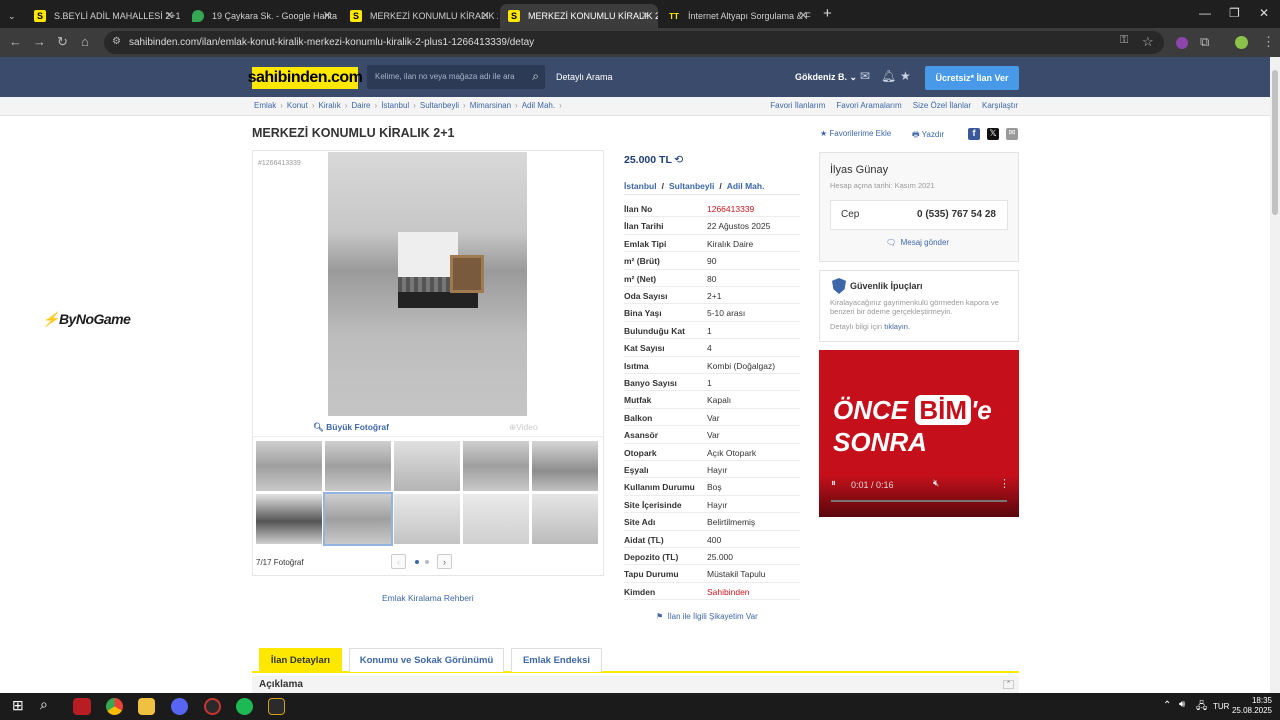 The image size is (1280, 720). I want to click on big-photo-button: 🔍︎ Büyük Fotoğraf, so click(351, 427).